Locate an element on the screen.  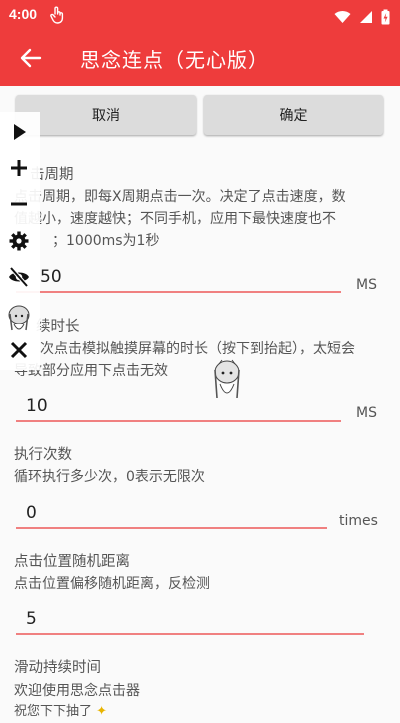
wifi-icon is located at coordinates (342, 16).